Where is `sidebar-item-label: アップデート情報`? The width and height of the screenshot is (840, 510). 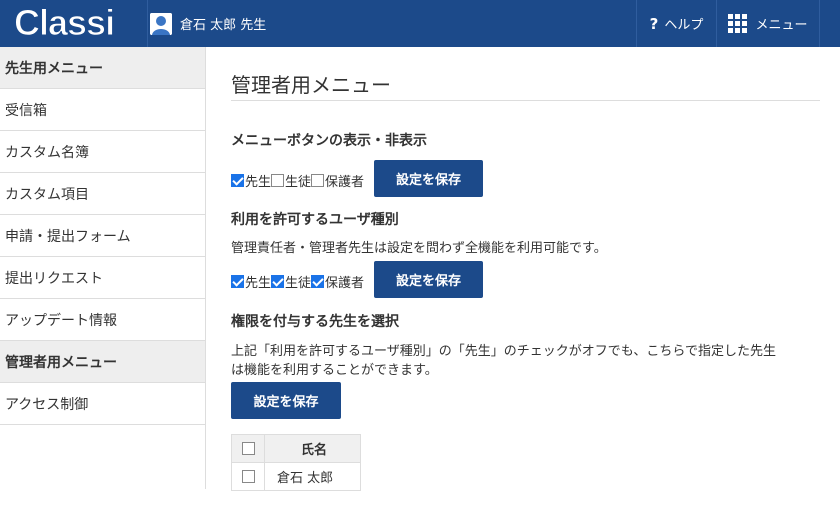 sidebar-item-label: アップデート情報 is located at coordinates (61, 320).